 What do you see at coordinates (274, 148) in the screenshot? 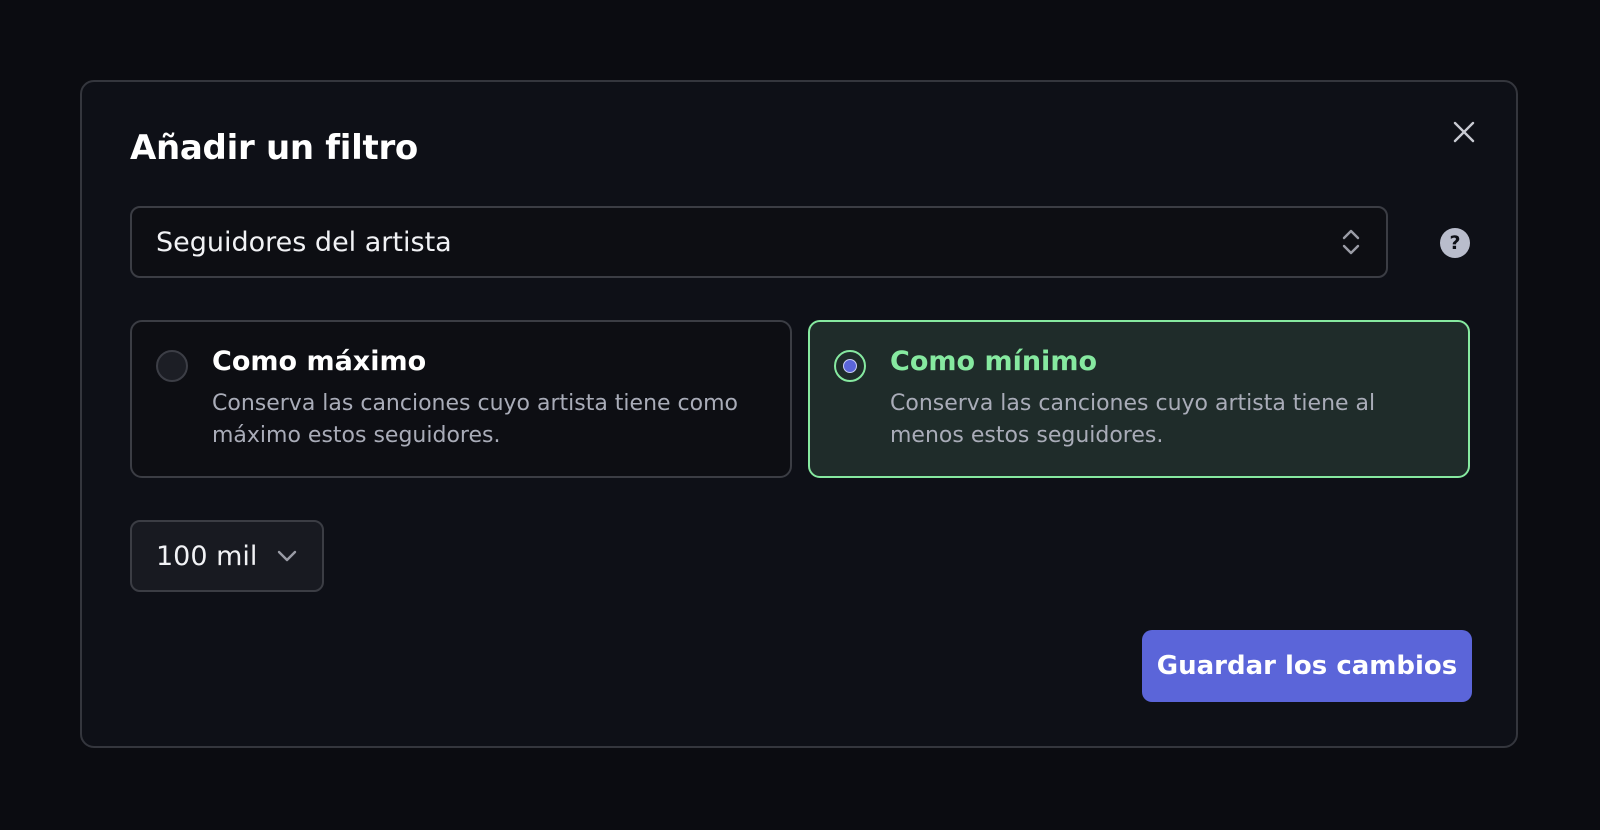
I see `dialog-title: Añadir un filtro` at bounding box center [274, 148].